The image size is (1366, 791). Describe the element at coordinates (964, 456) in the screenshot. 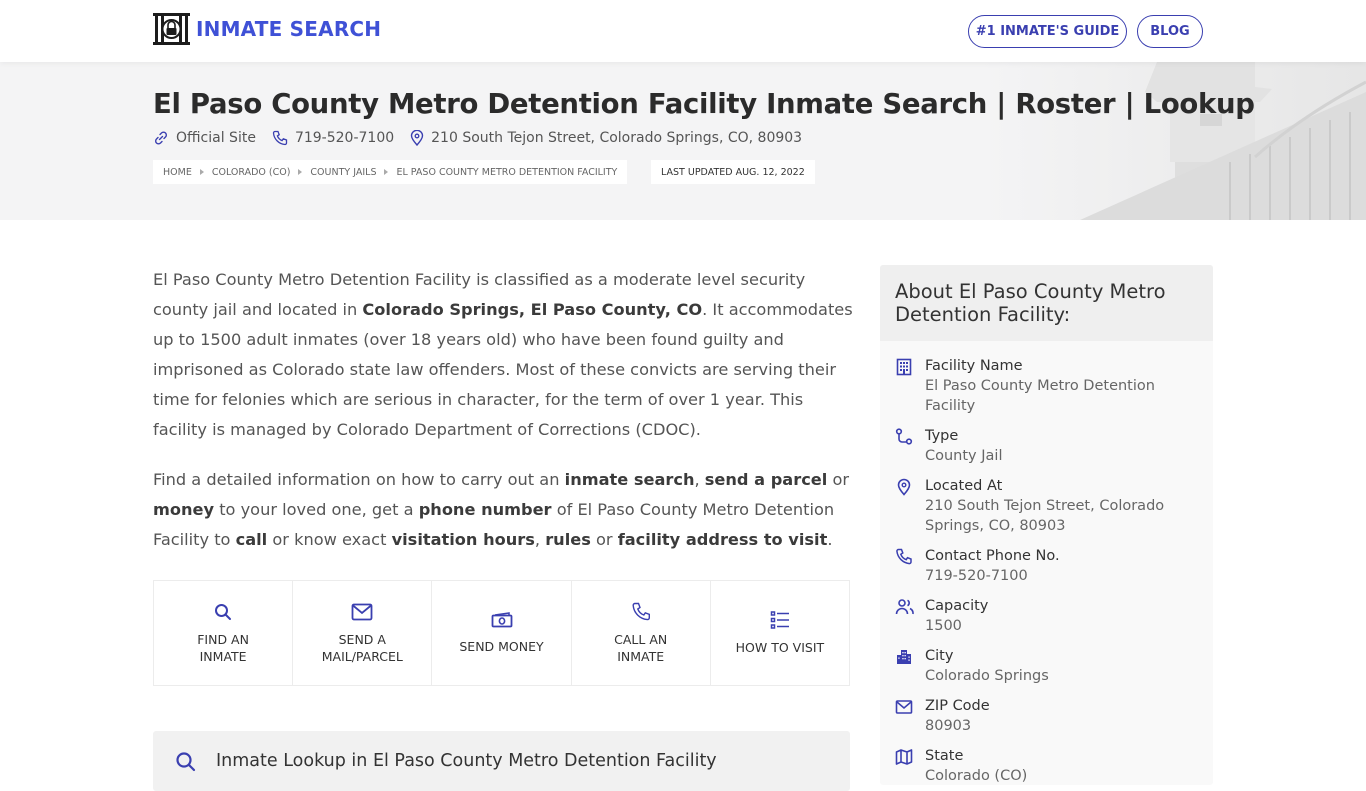

I see `info-value: County Jail` at that location.